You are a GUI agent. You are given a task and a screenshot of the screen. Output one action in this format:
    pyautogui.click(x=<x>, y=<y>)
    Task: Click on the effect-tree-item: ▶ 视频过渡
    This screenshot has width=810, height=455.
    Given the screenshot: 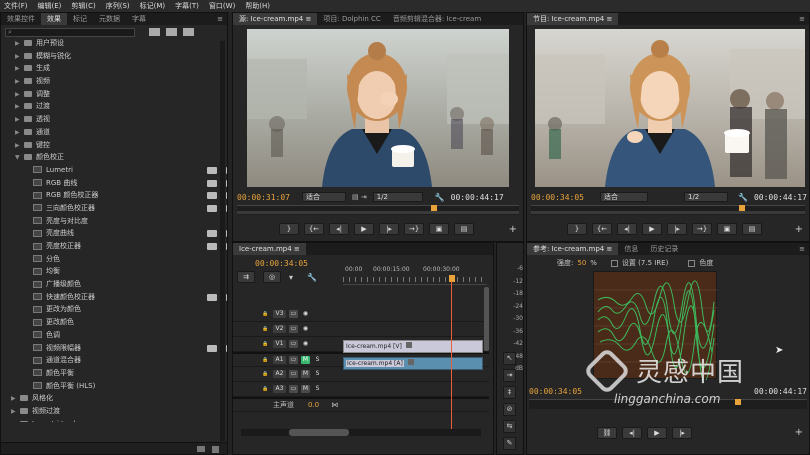 What is the action you would take?
    pyautogui.click(x=119, y=411)
    